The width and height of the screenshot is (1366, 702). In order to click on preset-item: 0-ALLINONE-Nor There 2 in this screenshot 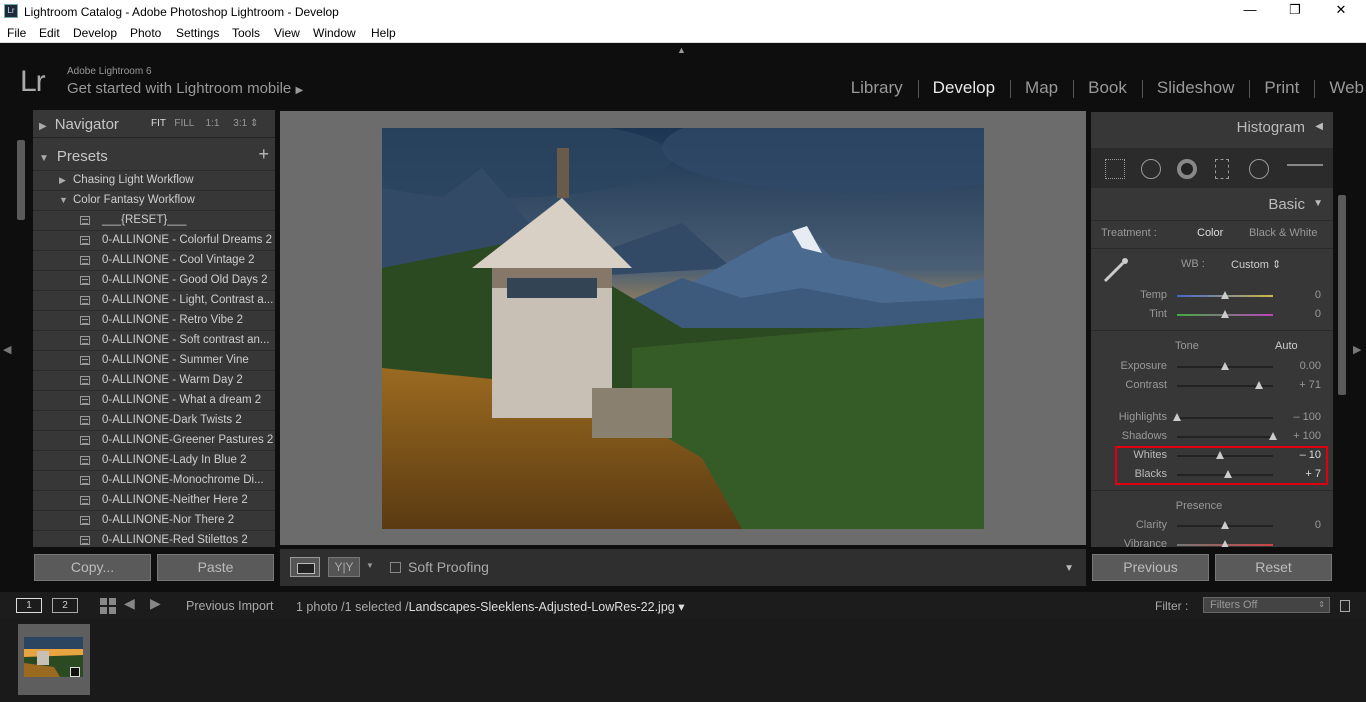, I will do `click(154, 520)`.